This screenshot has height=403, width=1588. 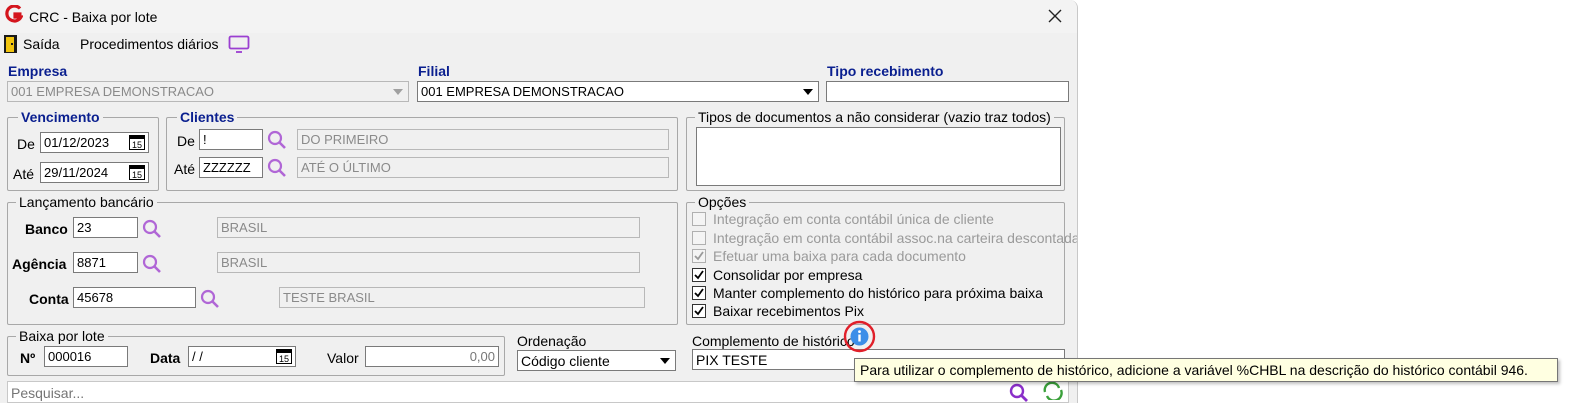 What do you see at coordinates (538, 46) in the screenshot?
I see `menu-bar: Saída Procedimentos diários` at bounding box center [538, 46].